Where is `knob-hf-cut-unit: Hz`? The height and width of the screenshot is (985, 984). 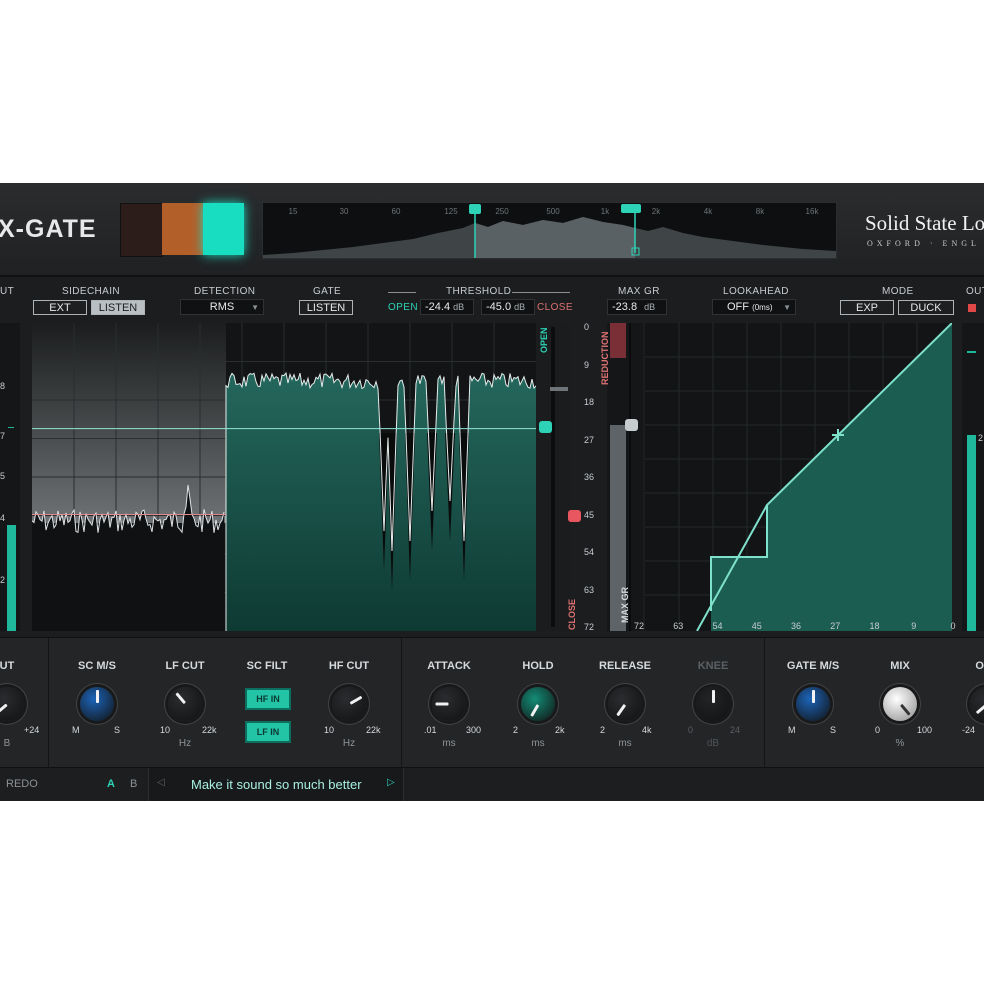 knob-hf-cut-unit: Hz is located at coordinates (349, 743).